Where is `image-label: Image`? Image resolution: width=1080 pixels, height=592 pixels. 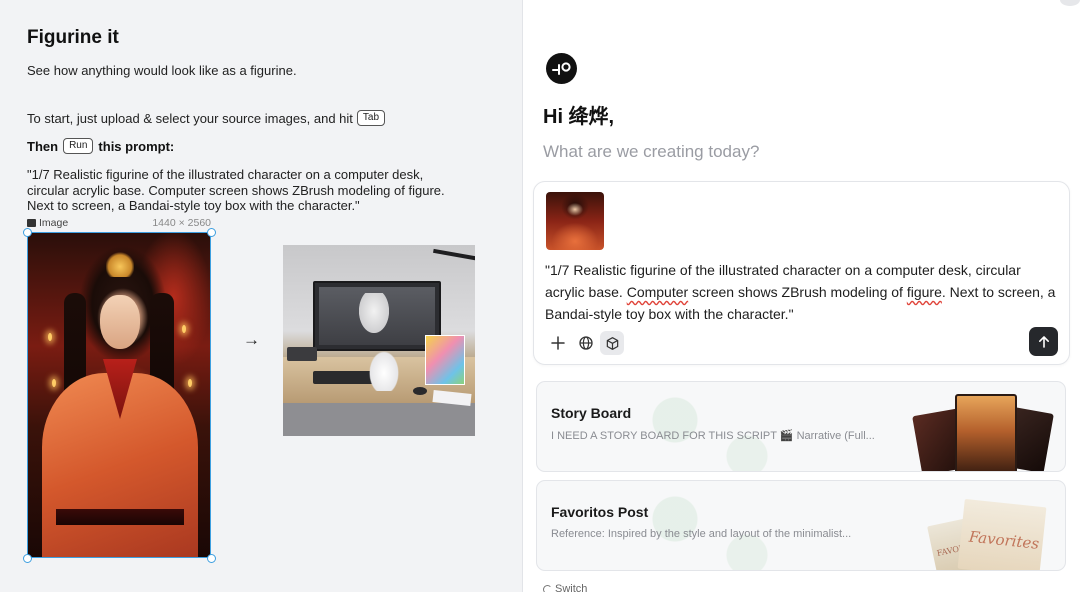
image-label: Image is located at coordinates (54, 223).